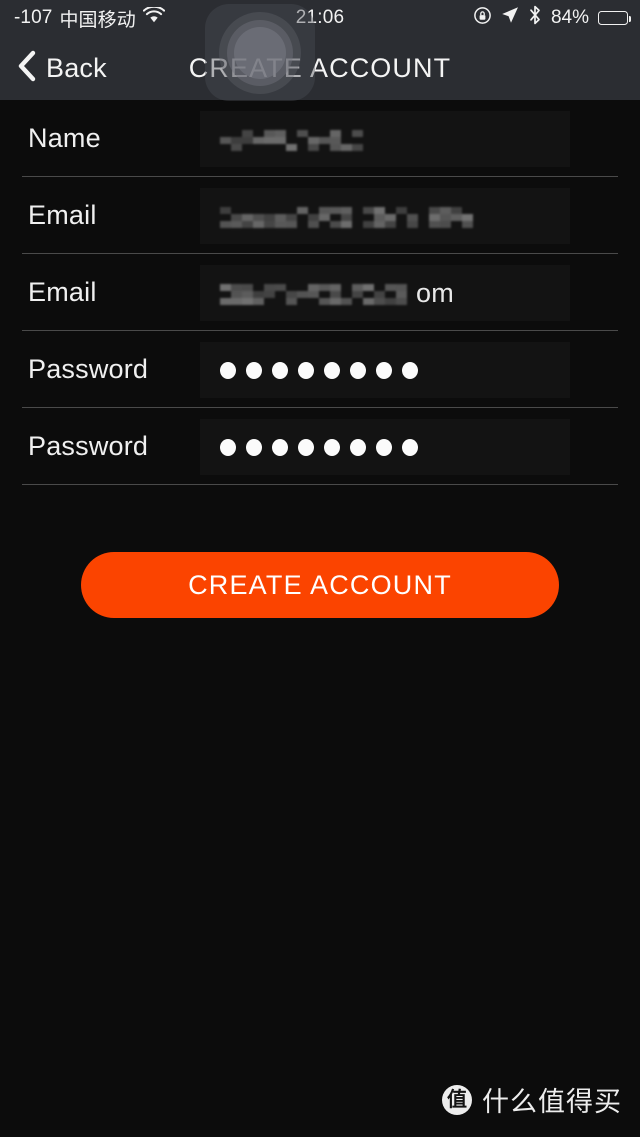 This screenshot has height=1137, width=640. What do you see at coordinates (320, 18) in the screenshot?
I see `status-bar: -107 中国移动 21:06 84%` at bounding box center [320, 18].